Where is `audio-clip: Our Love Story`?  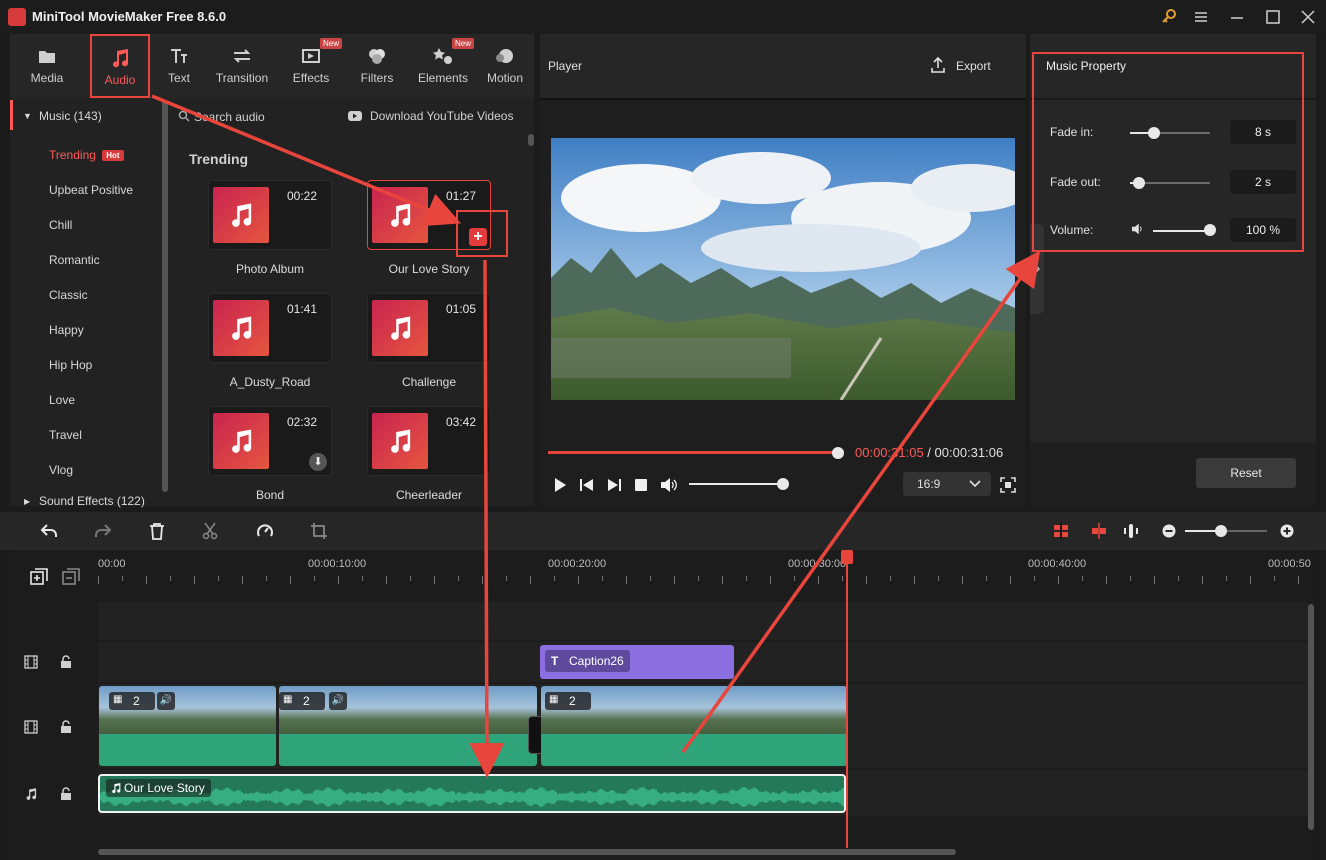
audio-clip: Our Love Story is located at coordinates (472, 793).